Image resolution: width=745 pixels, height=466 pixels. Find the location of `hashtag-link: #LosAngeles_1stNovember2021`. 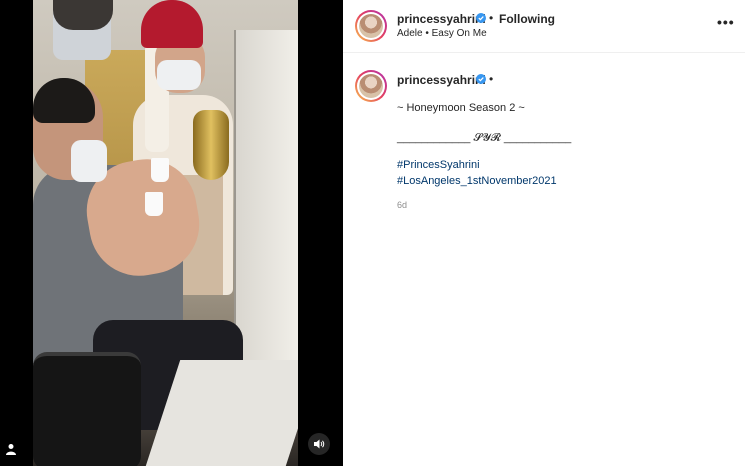

hashtag-link: #LosAngeles_1stNovember2021 is located at coordinates (477, 181).